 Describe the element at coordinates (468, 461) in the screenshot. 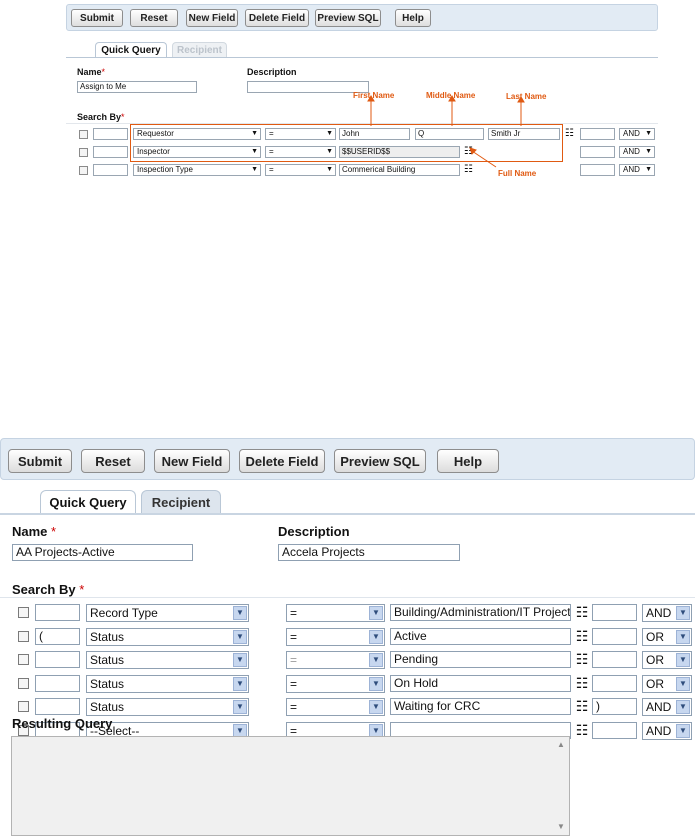

I see `help-button: Help` at that location.